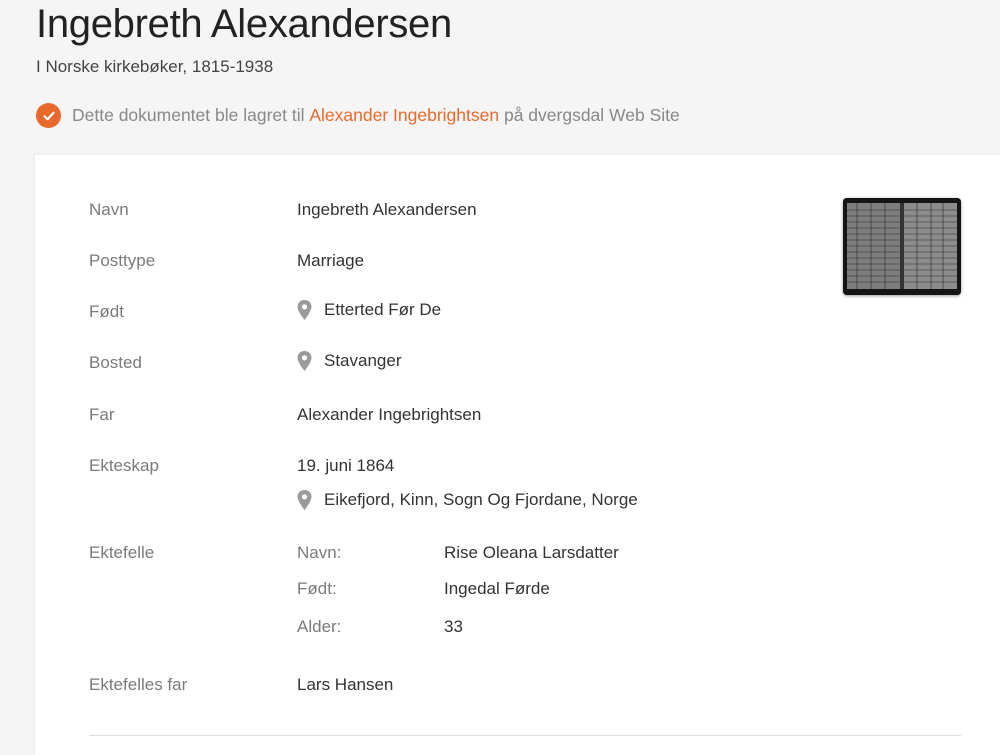 This screenshot has height=755, width=1000. Describe the element at coordinates (317, 588) in the screenshot. I see `spouse-birth-label: Født:` at that location.